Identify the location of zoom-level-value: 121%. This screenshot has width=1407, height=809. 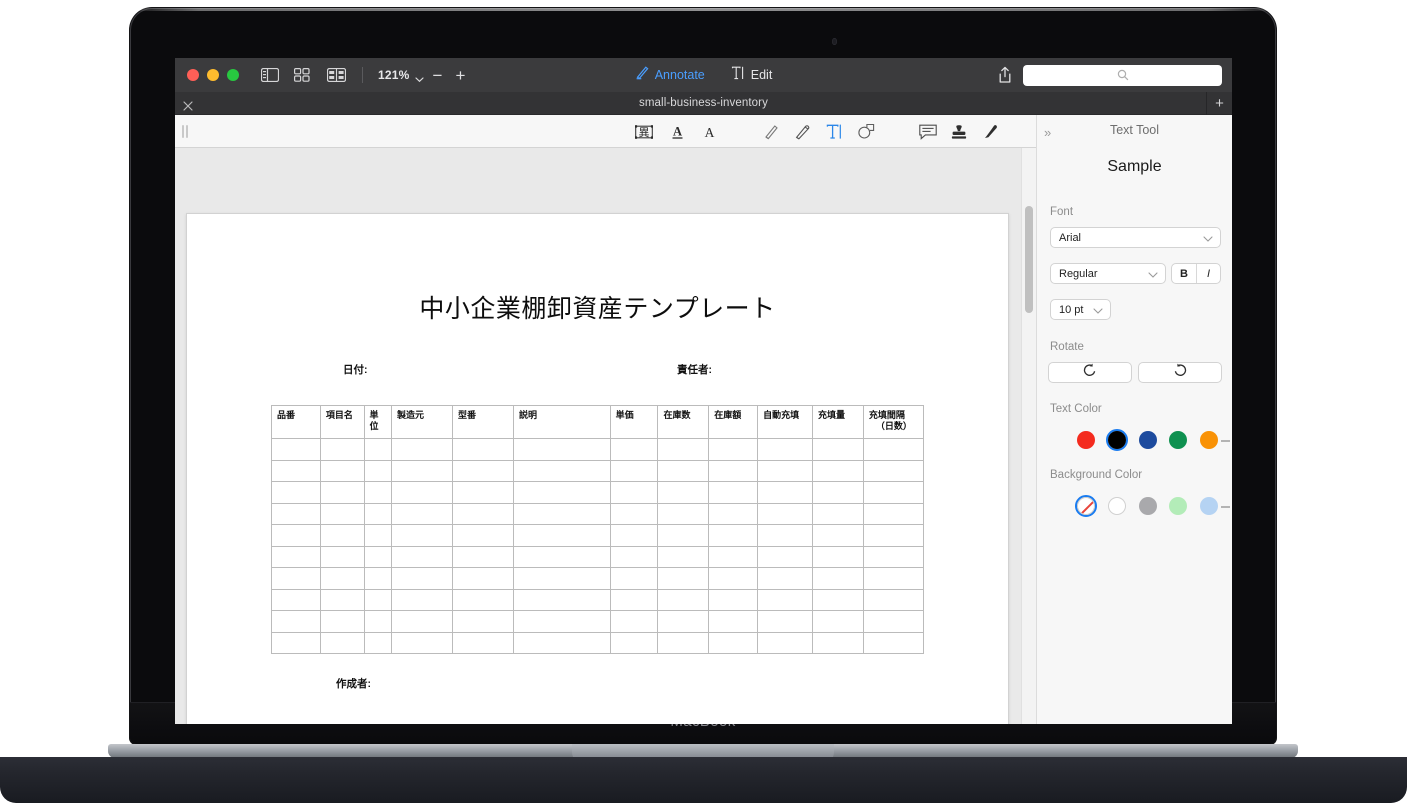
(394, 75).